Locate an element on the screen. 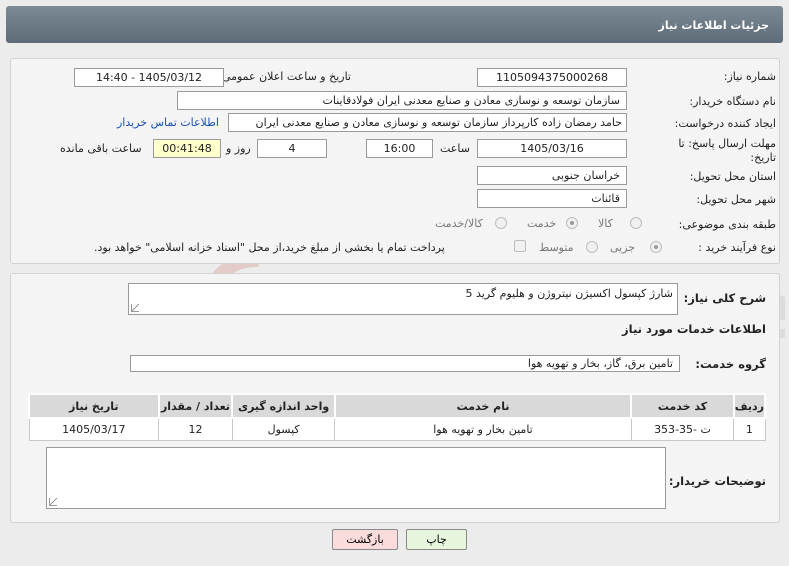 The width and height of the screenshot is (789, 566). city-field: قائنات is located at coordinates (552, 198).